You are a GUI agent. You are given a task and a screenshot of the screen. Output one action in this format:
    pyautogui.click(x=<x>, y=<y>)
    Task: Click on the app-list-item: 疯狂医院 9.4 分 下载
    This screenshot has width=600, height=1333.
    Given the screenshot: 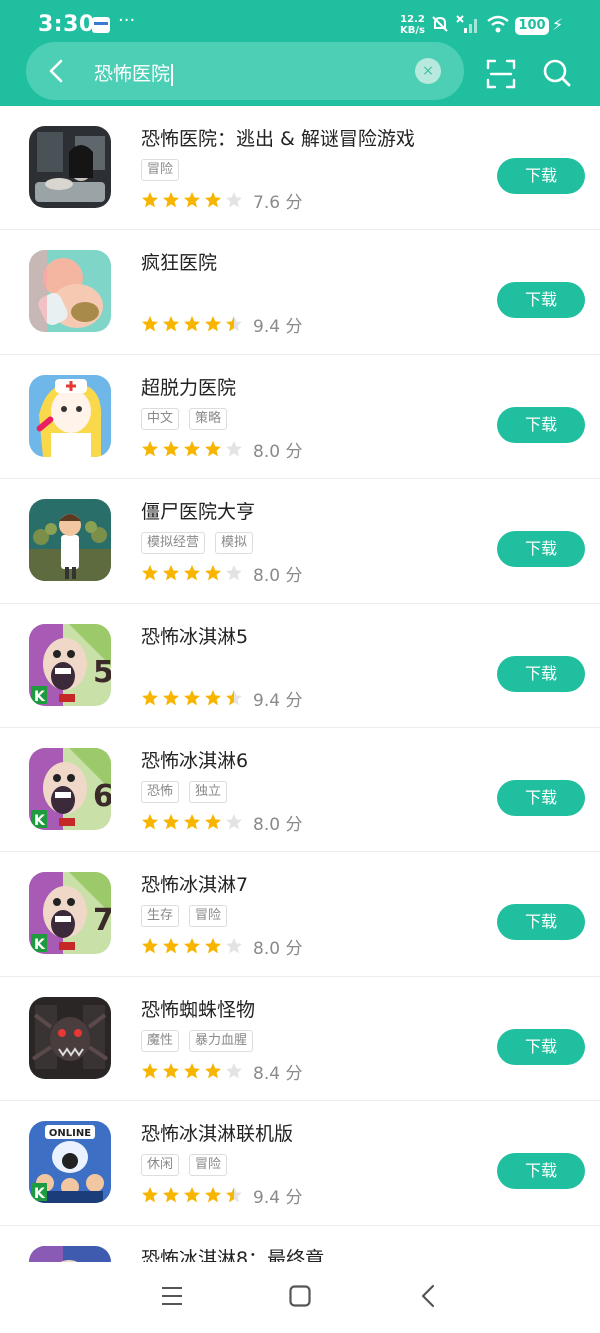 What is the action you would take?
    pyautogui.click(x=300, y=292)
    